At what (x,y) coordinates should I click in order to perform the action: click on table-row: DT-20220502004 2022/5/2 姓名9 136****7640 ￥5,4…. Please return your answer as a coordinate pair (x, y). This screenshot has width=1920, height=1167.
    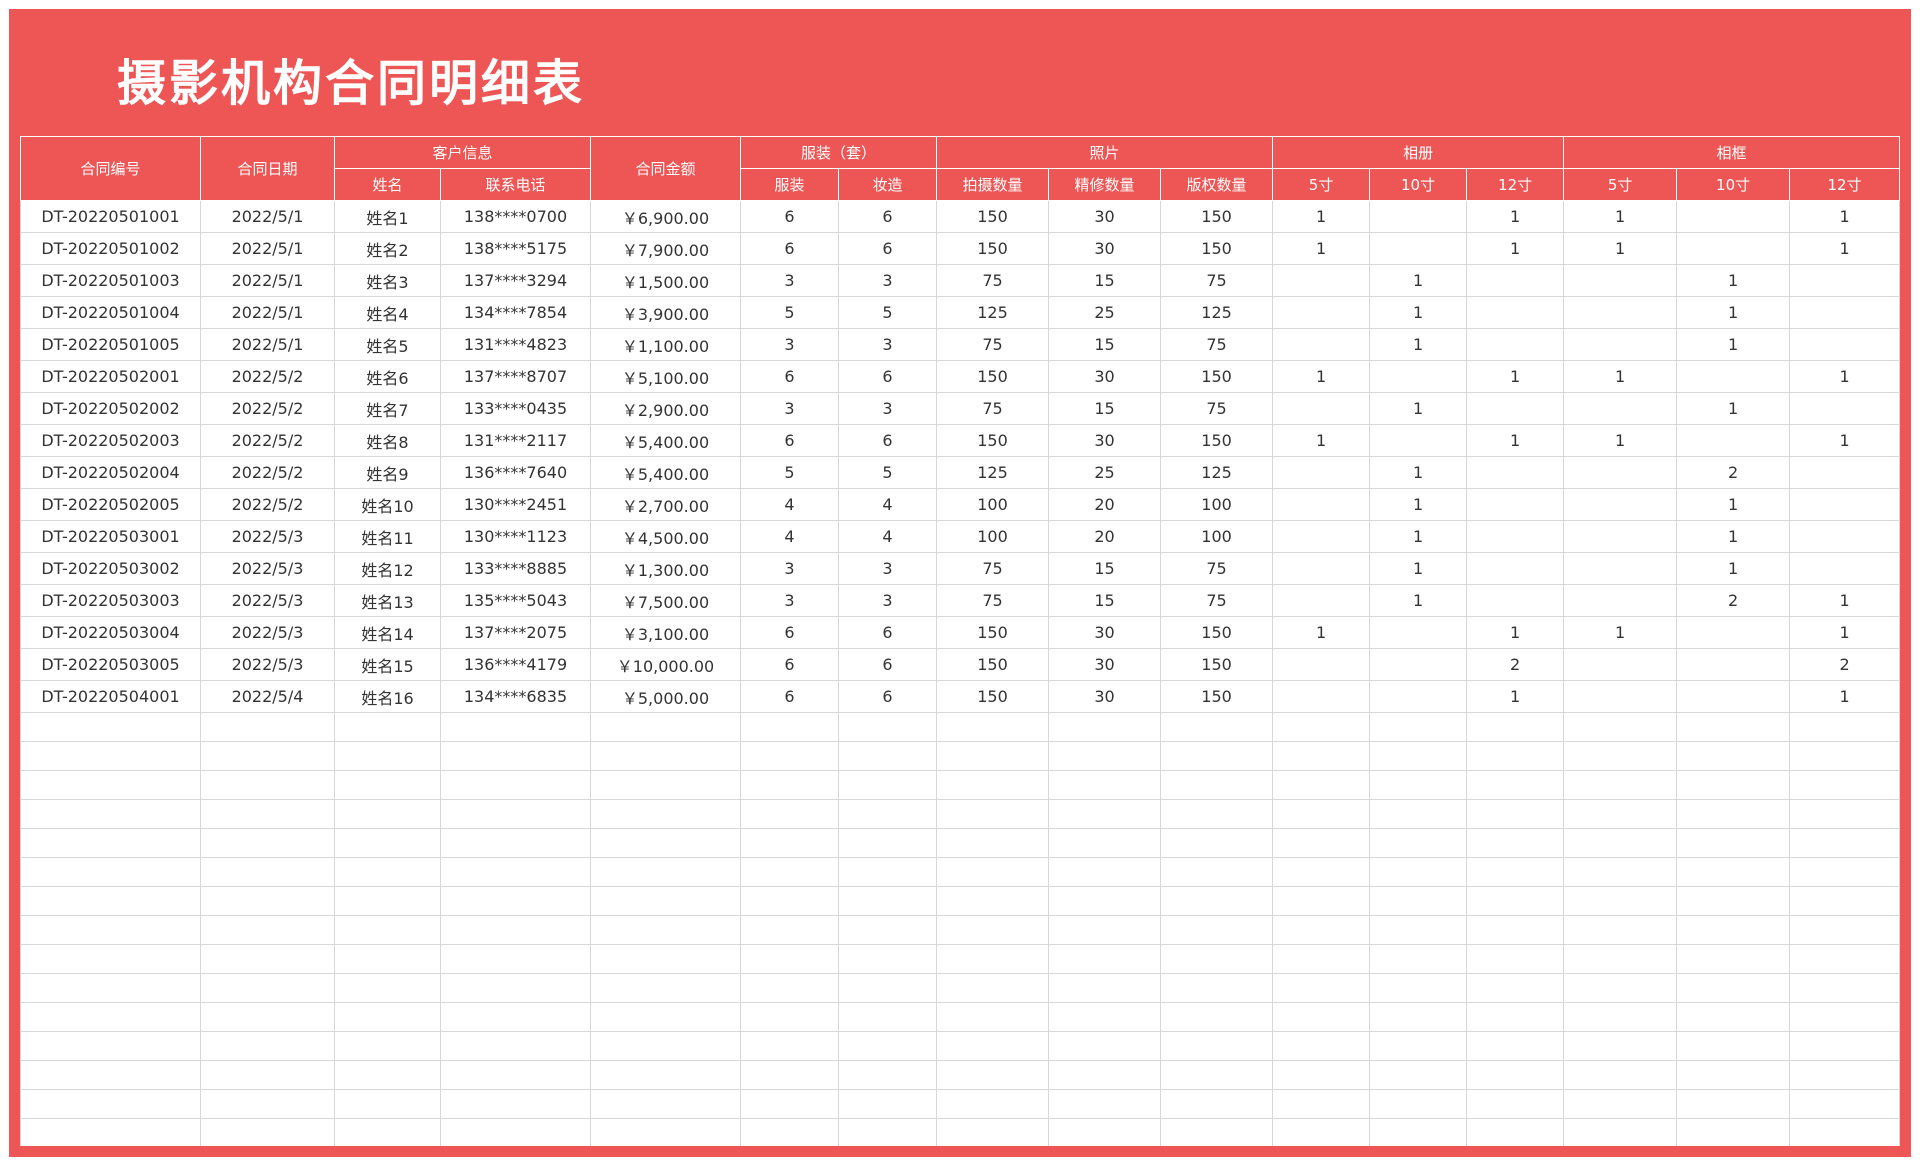
    Looking at the image, I should click on (960, 472).